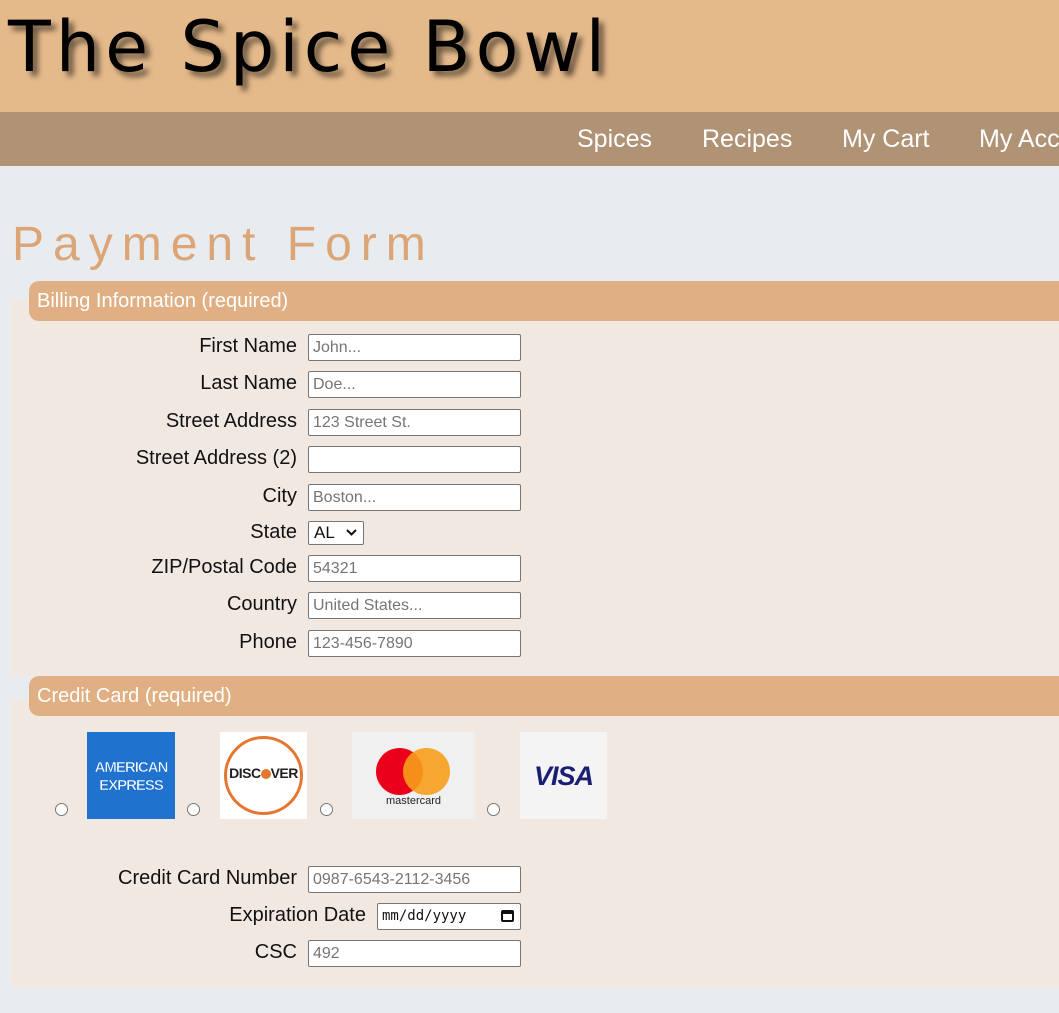  What do you see at coordinates (414, 953) in the screenshot?
I see `csc-input` at bounding box center [414, 953].